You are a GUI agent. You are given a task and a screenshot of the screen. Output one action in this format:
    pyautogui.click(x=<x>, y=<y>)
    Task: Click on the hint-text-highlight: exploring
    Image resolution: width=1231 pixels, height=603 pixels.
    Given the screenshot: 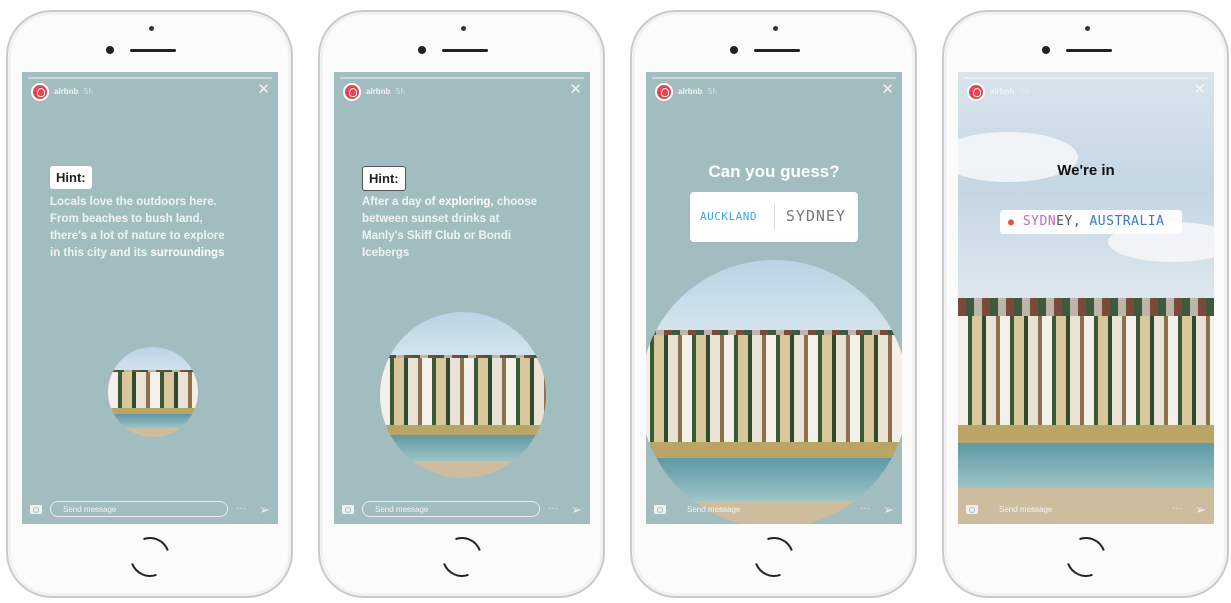 What is the action you would take?
    pyautogui.click(x=464, y=202)
    